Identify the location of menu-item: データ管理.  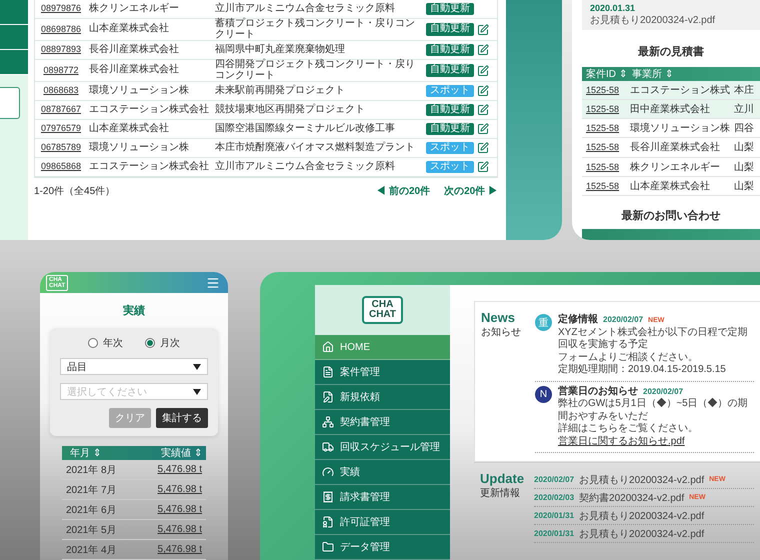
(382, 547).